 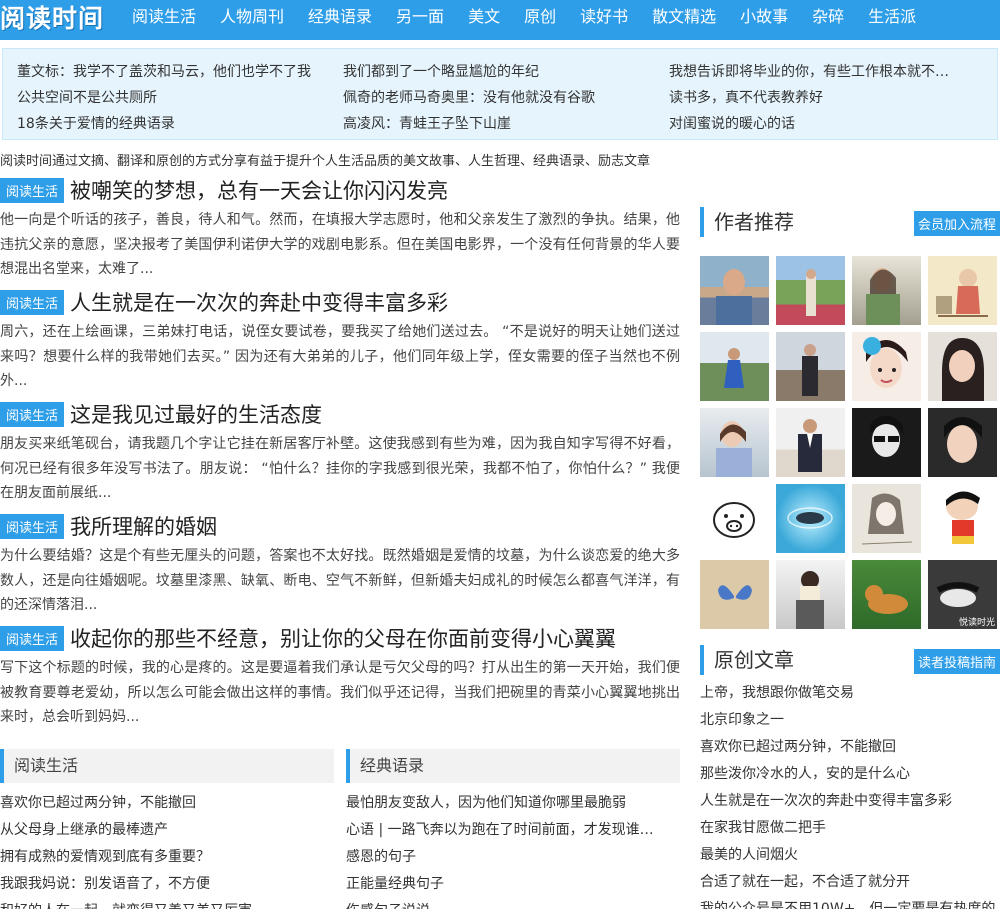 What do you see at coordinates (196, 414) in the screenshot?
I see `article-title: 这是我见过最好的生活态度` at bounding box center [196, 414].